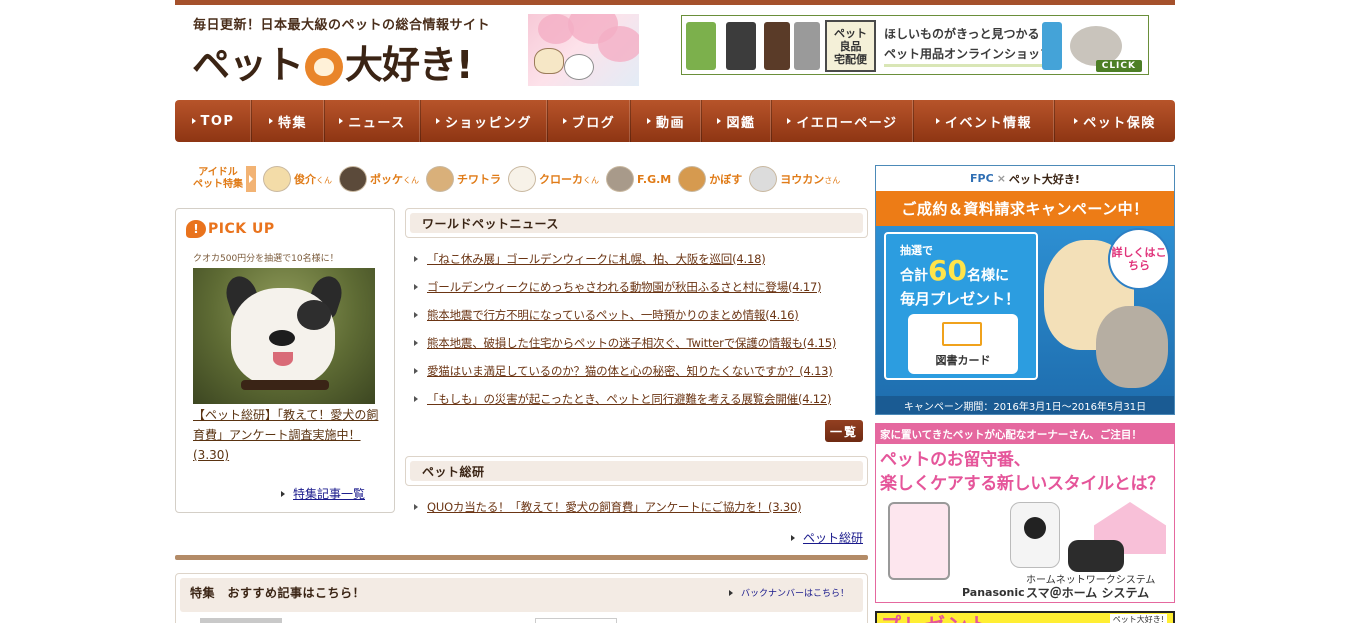  What do you see at coordinates (624, 287) in the screenshot?
I see `news-link: ゴールデンウィークにめっちゃさわれる動物園が秋田ふるさと村に登場(4.17)` at bounding box center [624, 287].